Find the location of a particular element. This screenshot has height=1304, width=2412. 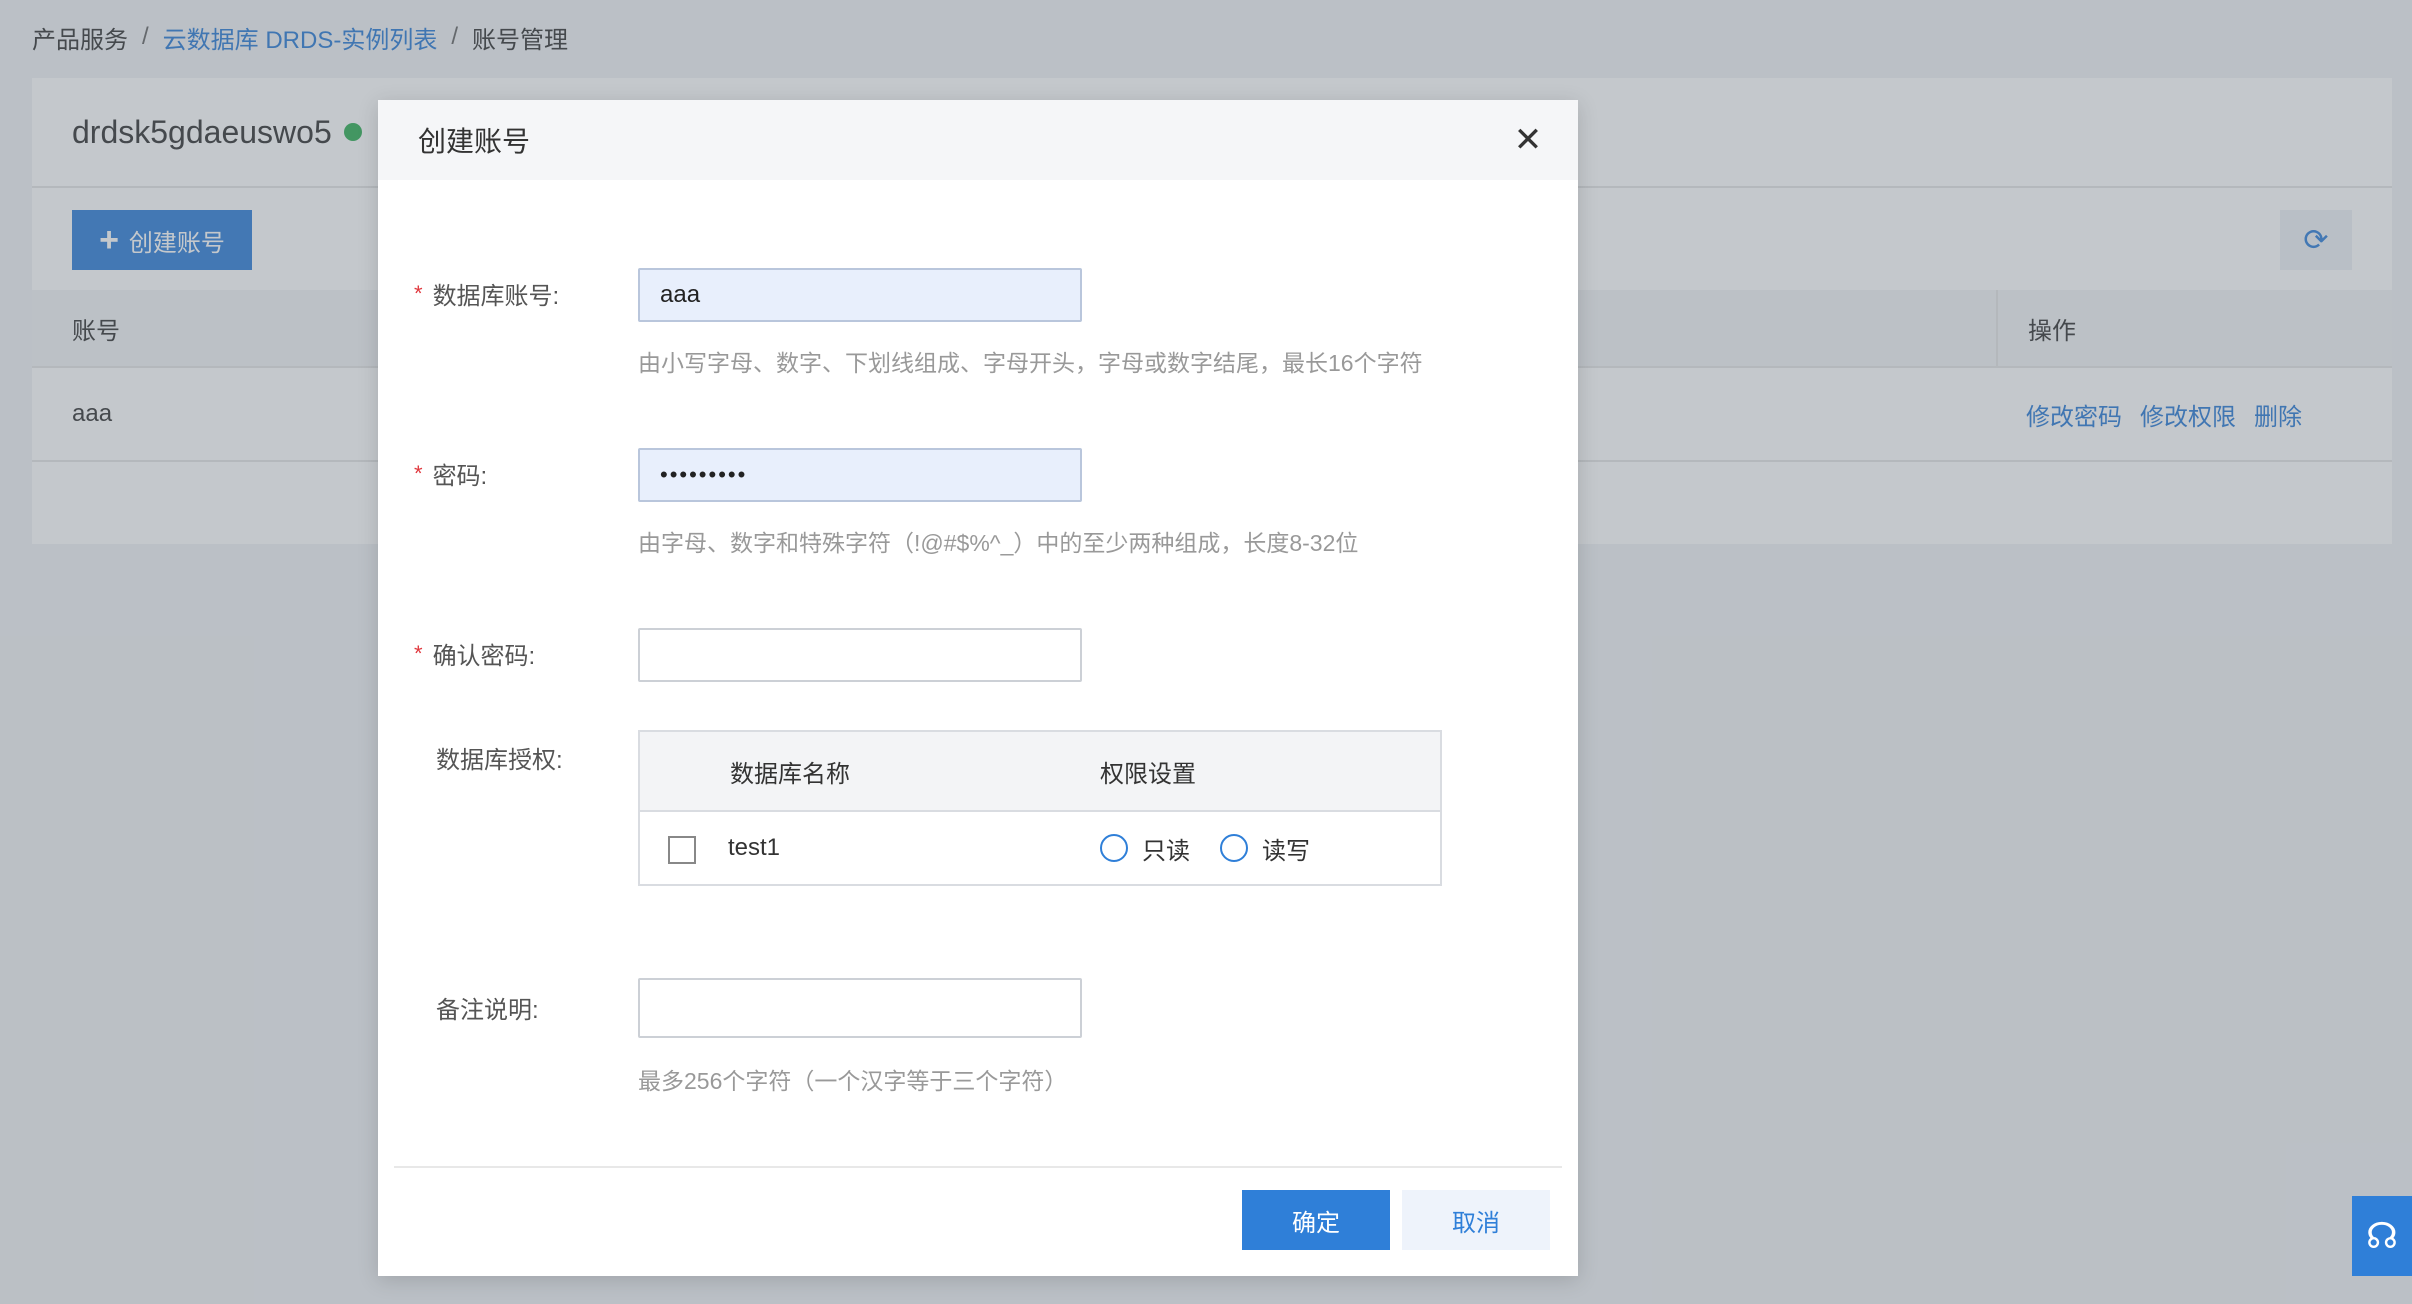

password-label: * 密码: is located at coordinates (450, 473).